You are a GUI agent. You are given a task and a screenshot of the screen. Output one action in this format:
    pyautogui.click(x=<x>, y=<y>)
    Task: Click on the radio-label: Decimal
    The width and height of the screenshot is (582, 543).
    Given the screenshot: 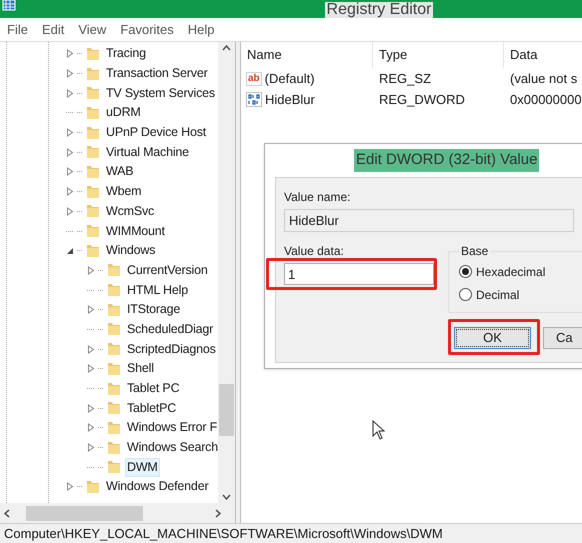 What is the action you would take?
    pyautogui.click(x=498, y=295)
    